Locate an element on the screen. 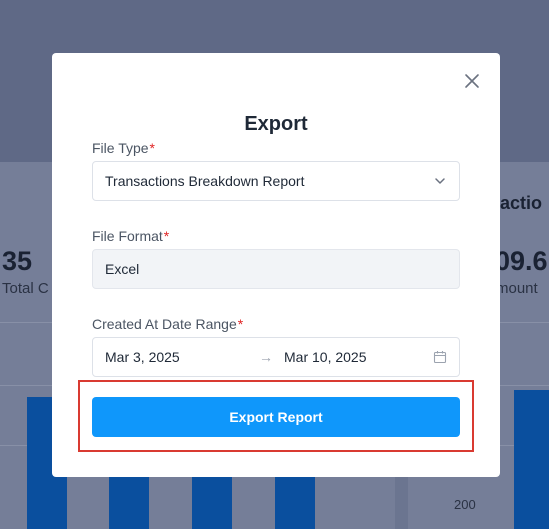 Image resolution: width=549 pixels, height=529 pixels. file-type-label: File Type* is located at coordinates (123, 148).